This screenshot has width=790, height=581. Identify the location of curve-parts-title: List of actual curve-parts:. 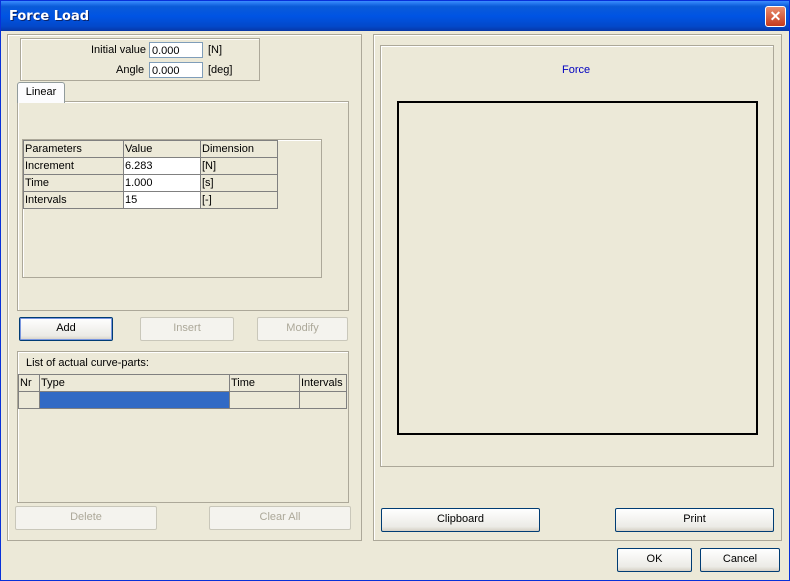
(87, 363).